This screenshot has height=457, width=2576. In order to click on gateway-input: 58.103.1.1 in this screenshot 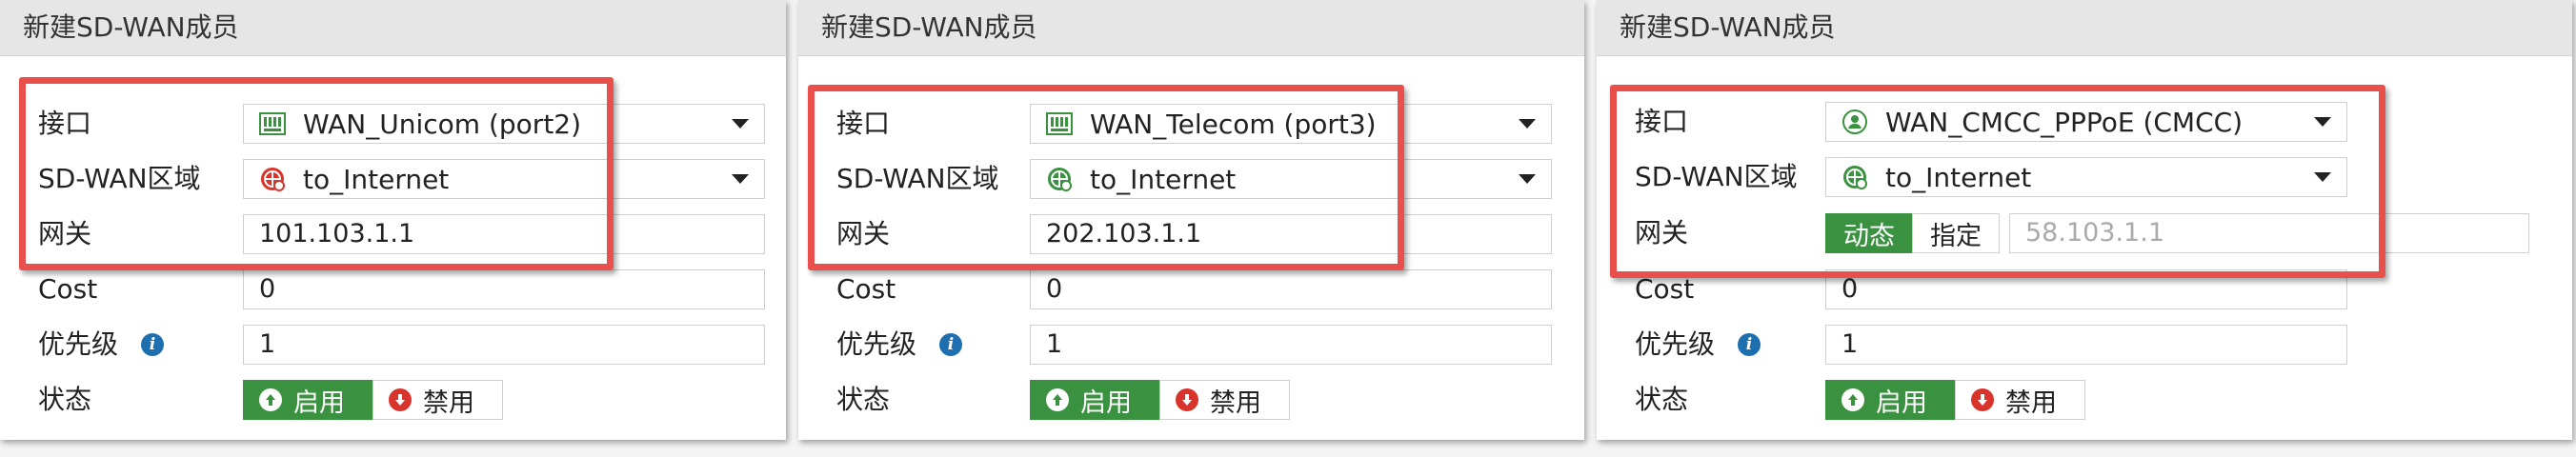, I will do `click(2269, 233)`.